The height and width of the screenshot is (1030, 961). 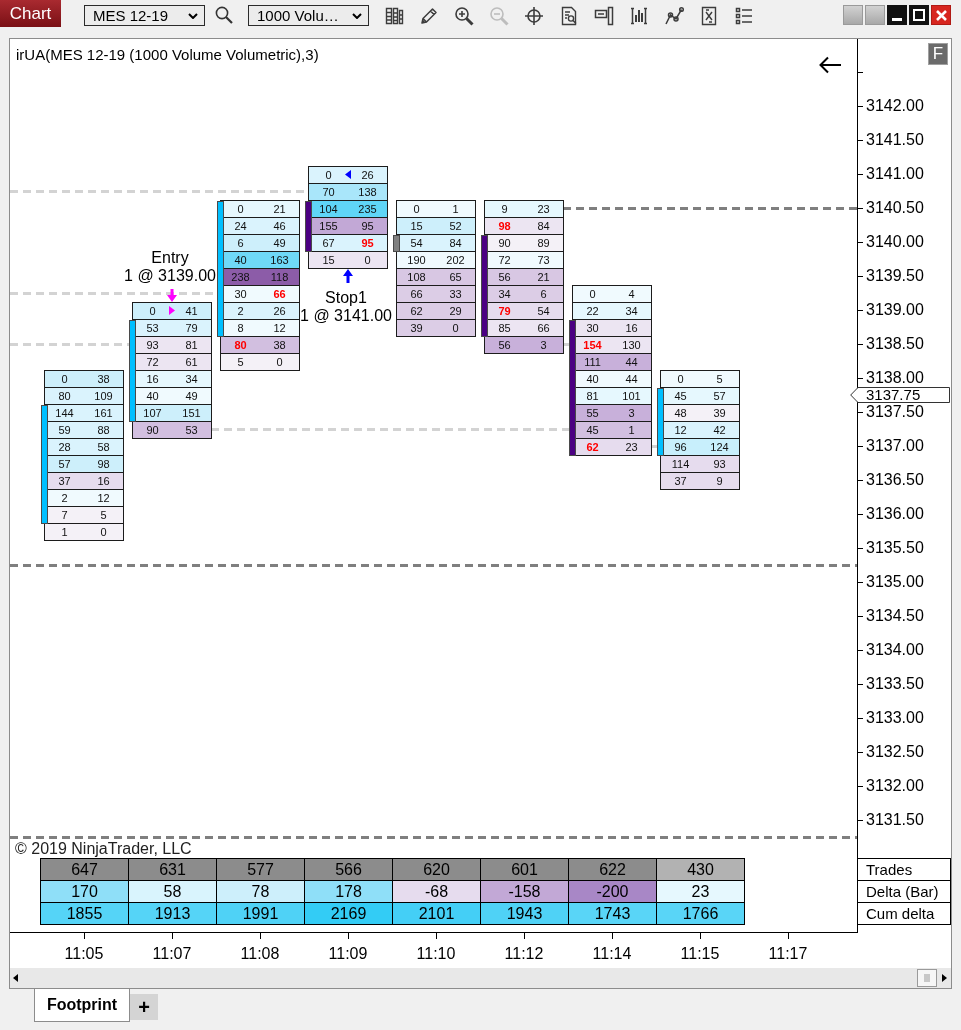 What do you see at coordinates (279, 277) in the screenshot?
I see `ask-volume: 118` at bounding box center [279, 277].